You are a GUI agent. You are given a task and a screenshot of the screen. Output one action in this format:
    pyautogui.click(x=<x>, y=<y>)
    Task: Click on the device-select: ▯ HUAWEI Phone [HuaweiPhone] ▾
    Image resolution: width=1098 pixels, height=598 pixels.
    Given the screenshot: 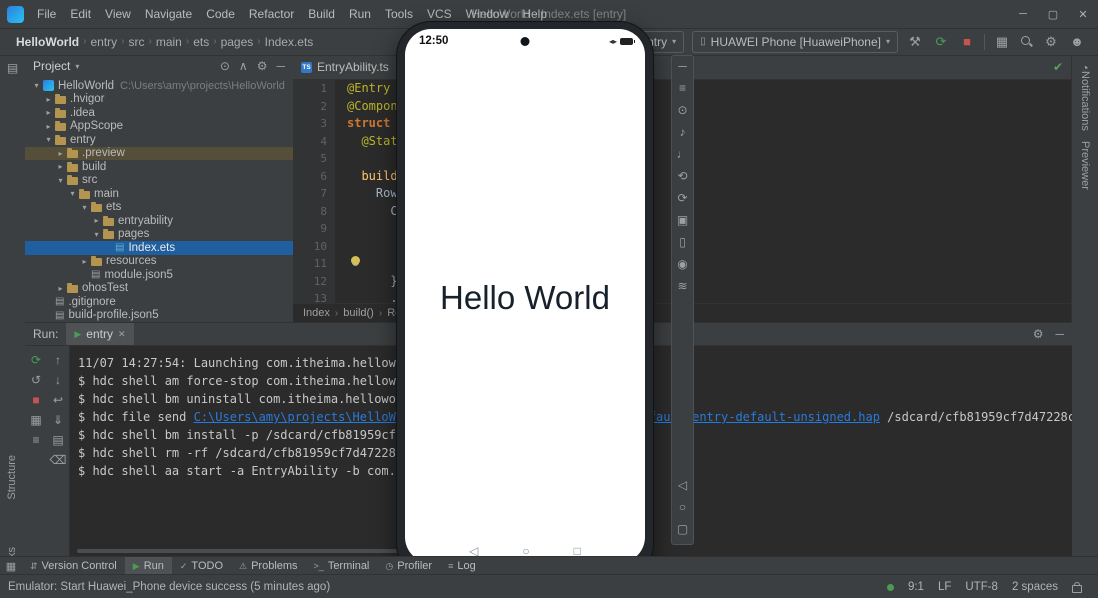 What is the action you would take?
    pyautogui.click(x=795, y=41)
    